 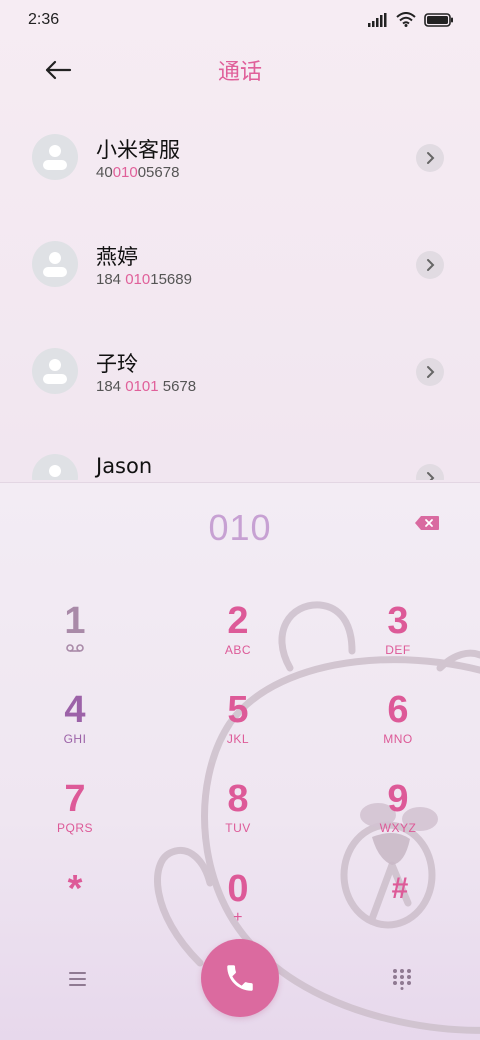 I want to click on key-2: 2 ABC, so click(x=238, y=636).